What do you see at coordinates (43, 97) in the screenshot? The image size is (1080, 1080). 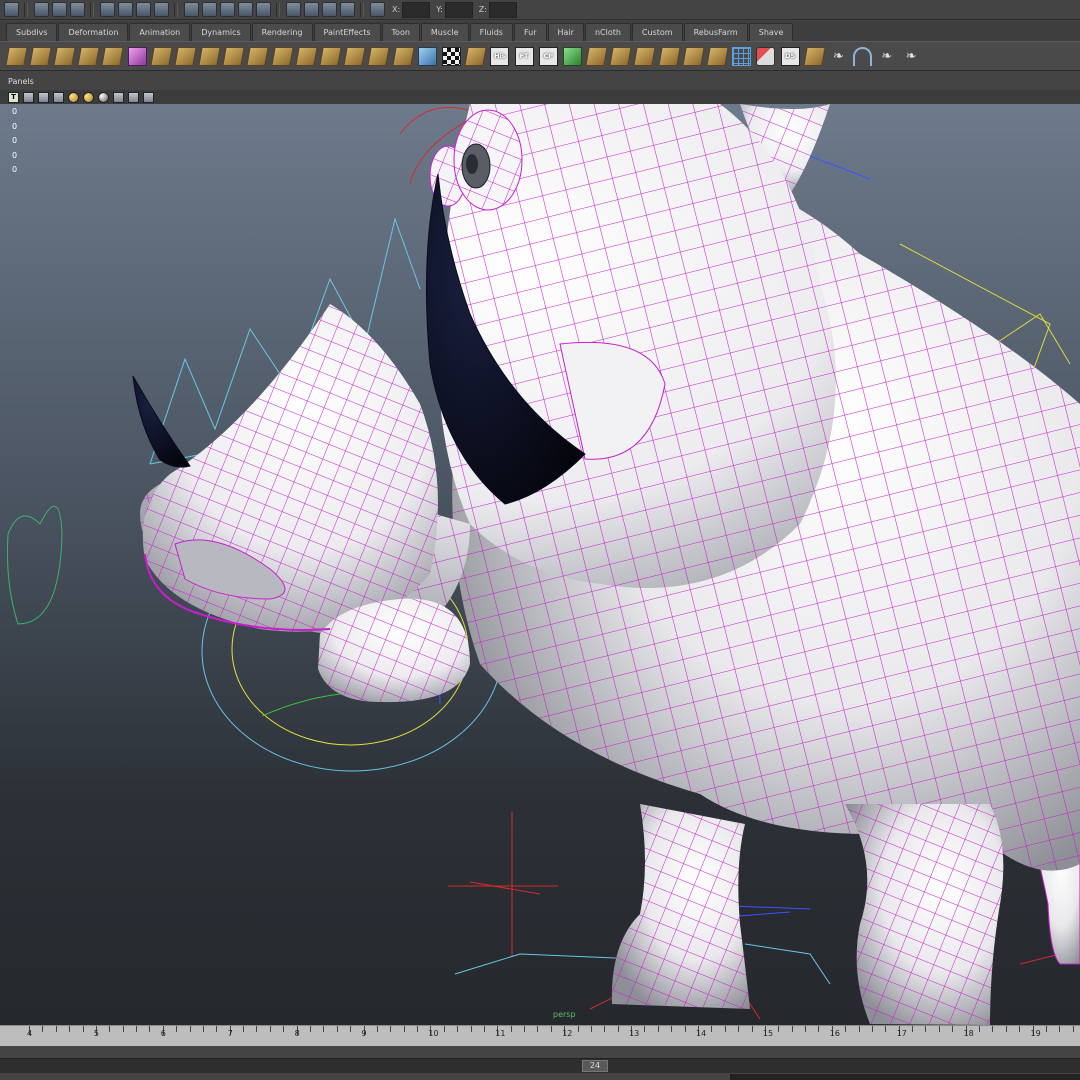 I see `smooth-shade-icon` at bounding box center [43, 97].